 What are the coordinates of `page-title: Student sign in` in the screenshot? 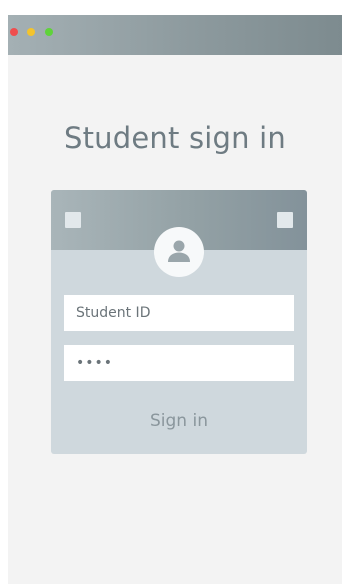 It's located at (175, 138).